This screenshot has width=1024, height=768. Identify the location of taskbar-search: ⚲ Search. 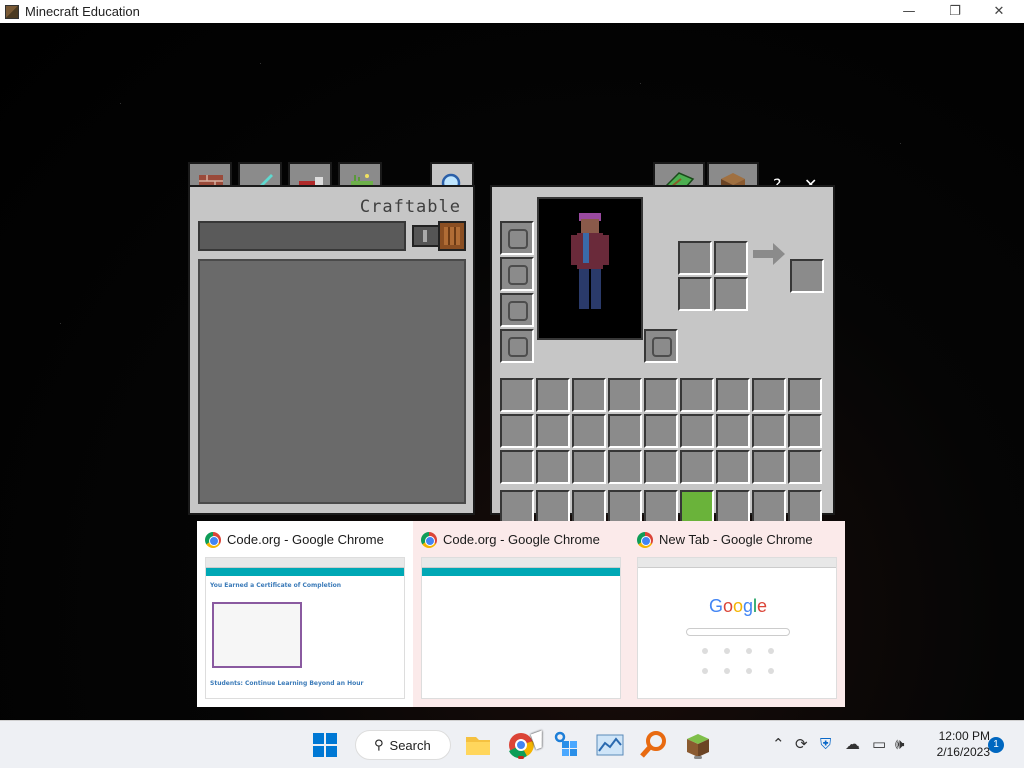
(403, 745).